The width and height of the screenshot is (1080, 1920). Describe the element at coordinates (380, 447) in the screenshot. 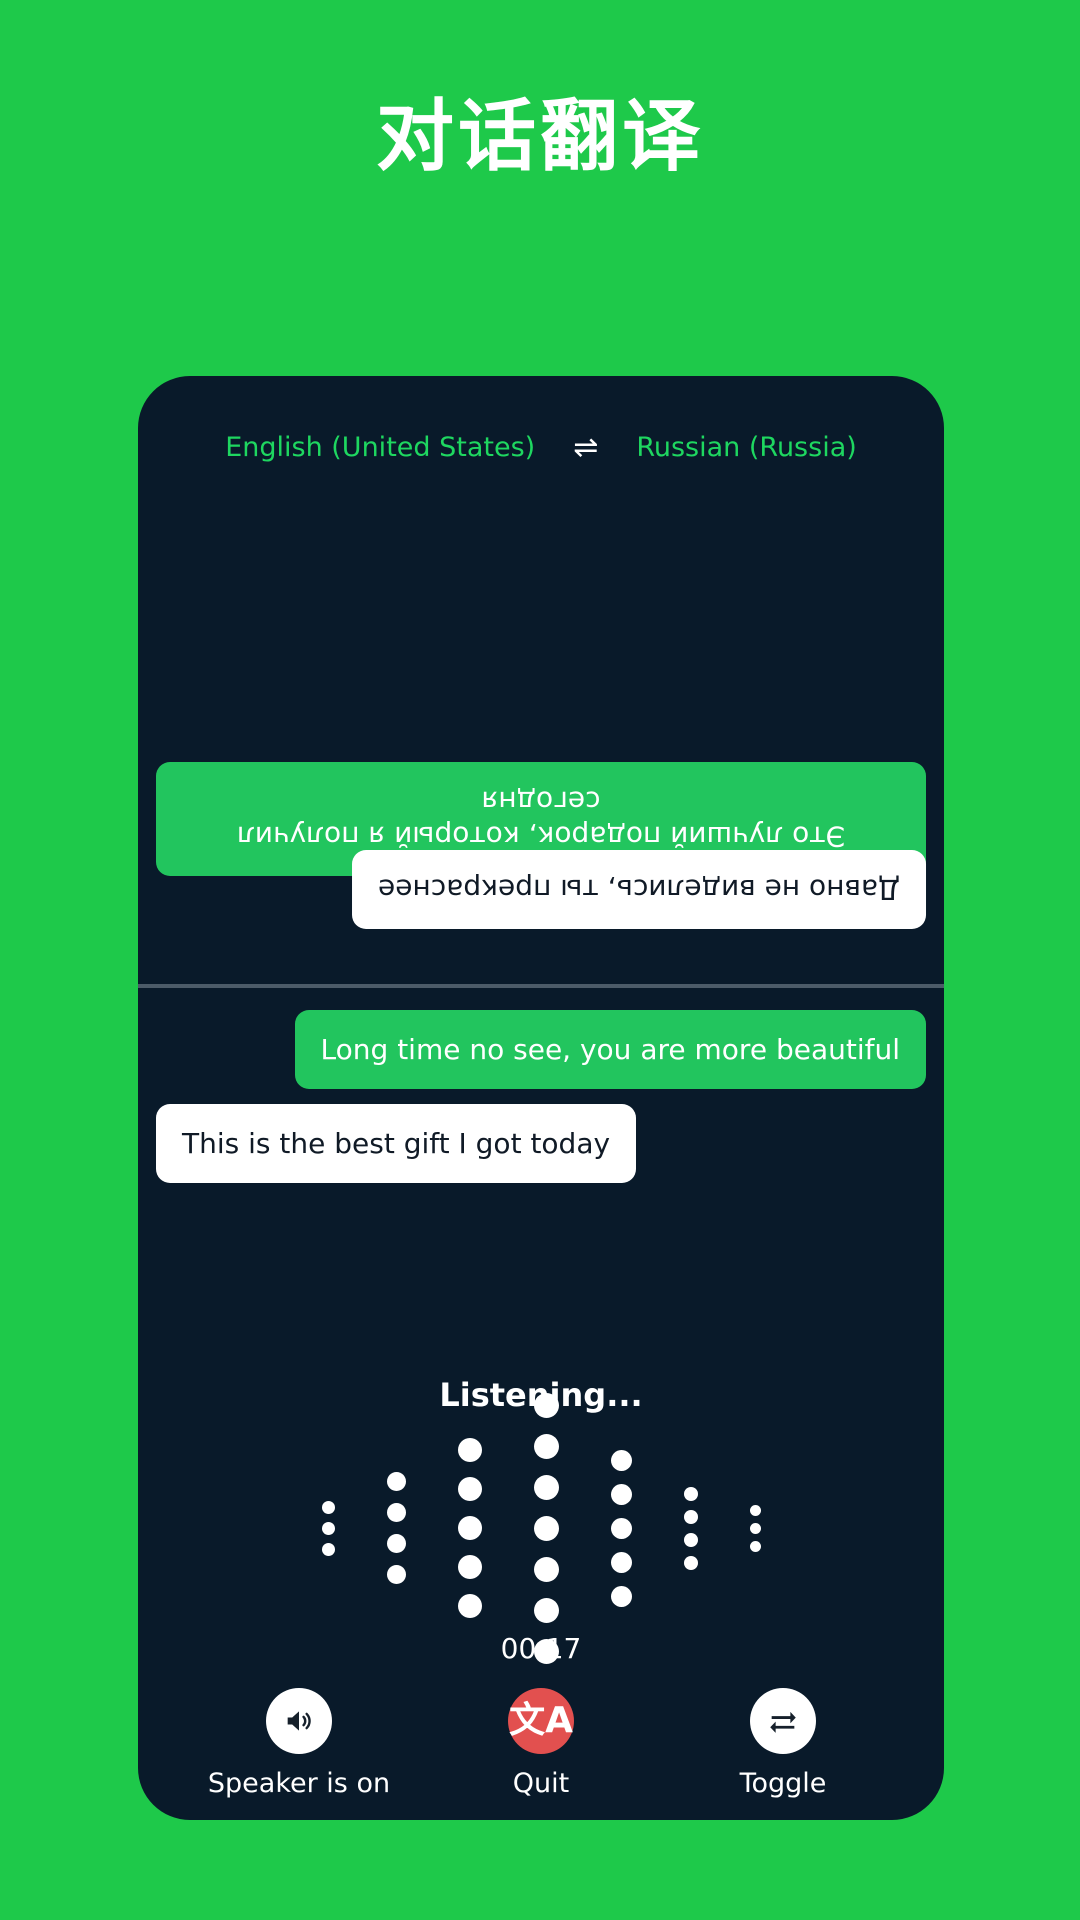

I see `source-language-selector: English (United States)` at that location.